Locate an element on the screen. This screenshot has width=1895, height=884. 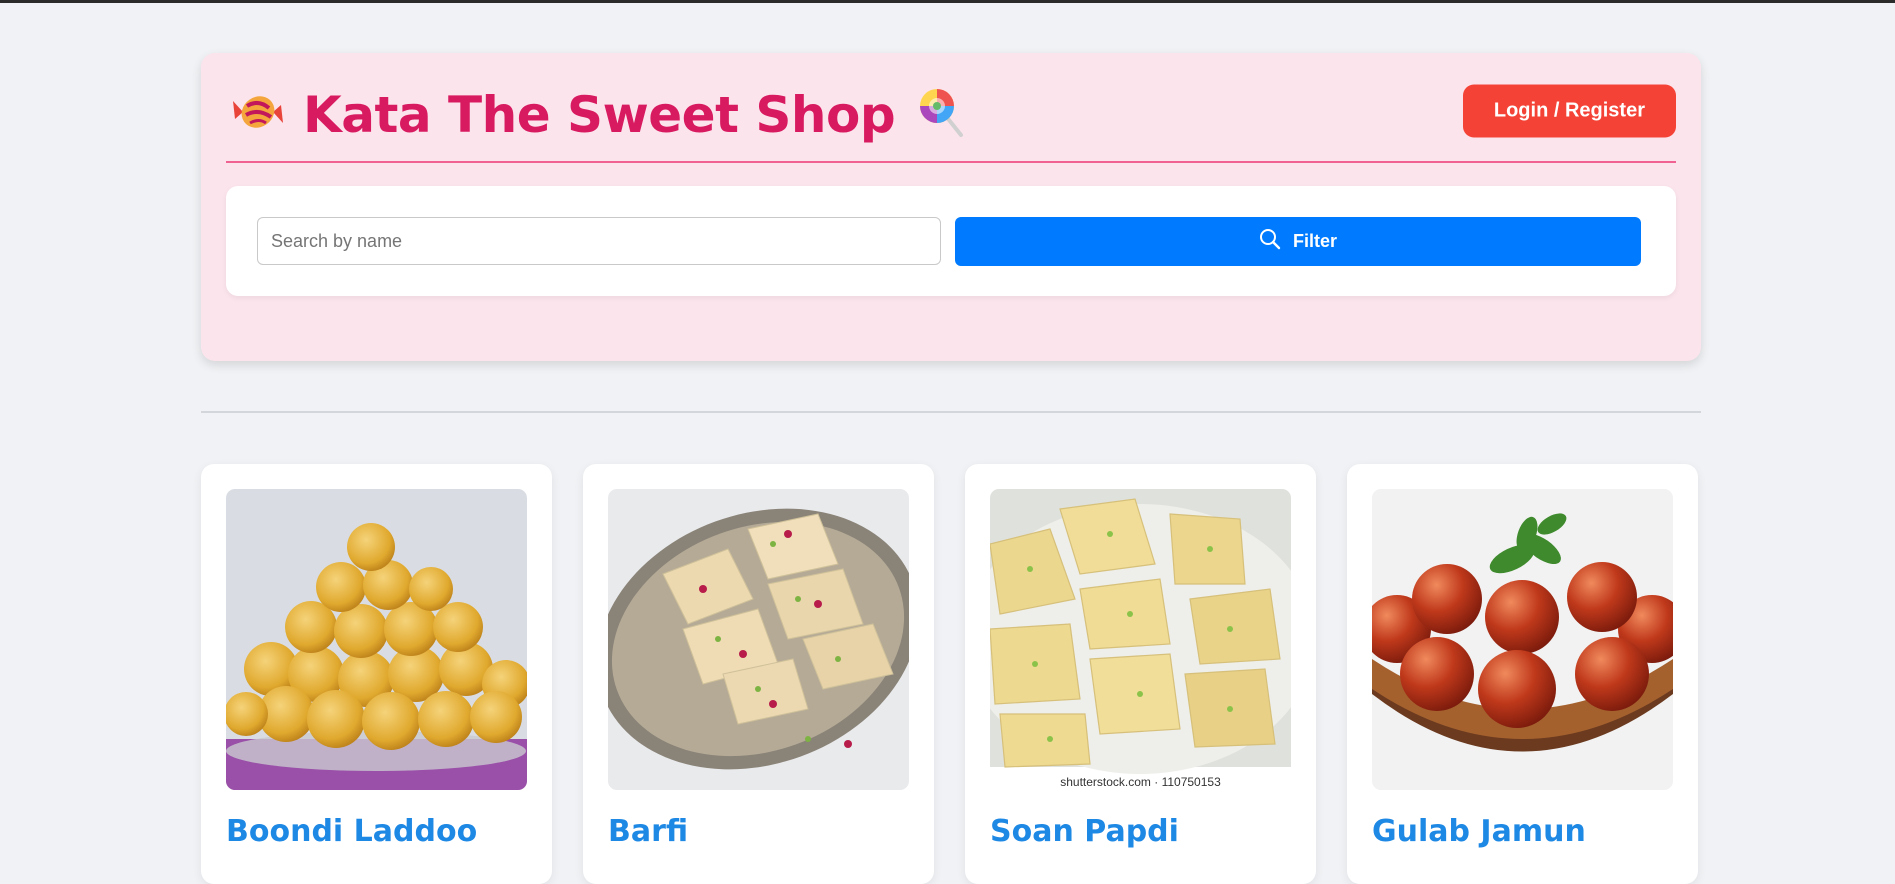
filter-button: Filter is located at coordinates (1298, 241).